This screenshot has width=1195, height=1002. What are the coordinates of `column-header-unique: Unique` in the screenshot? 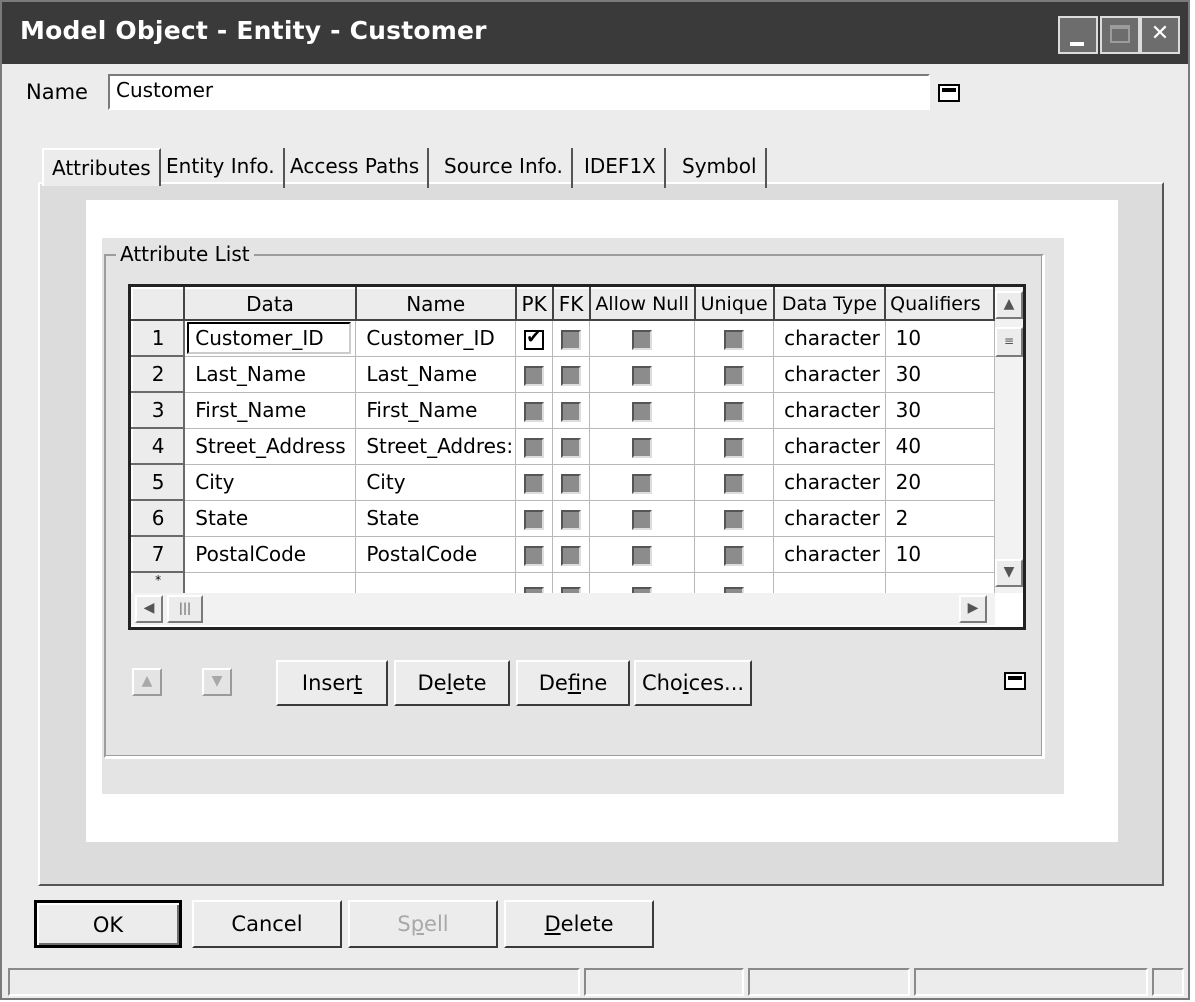 It's located at (734, 304).